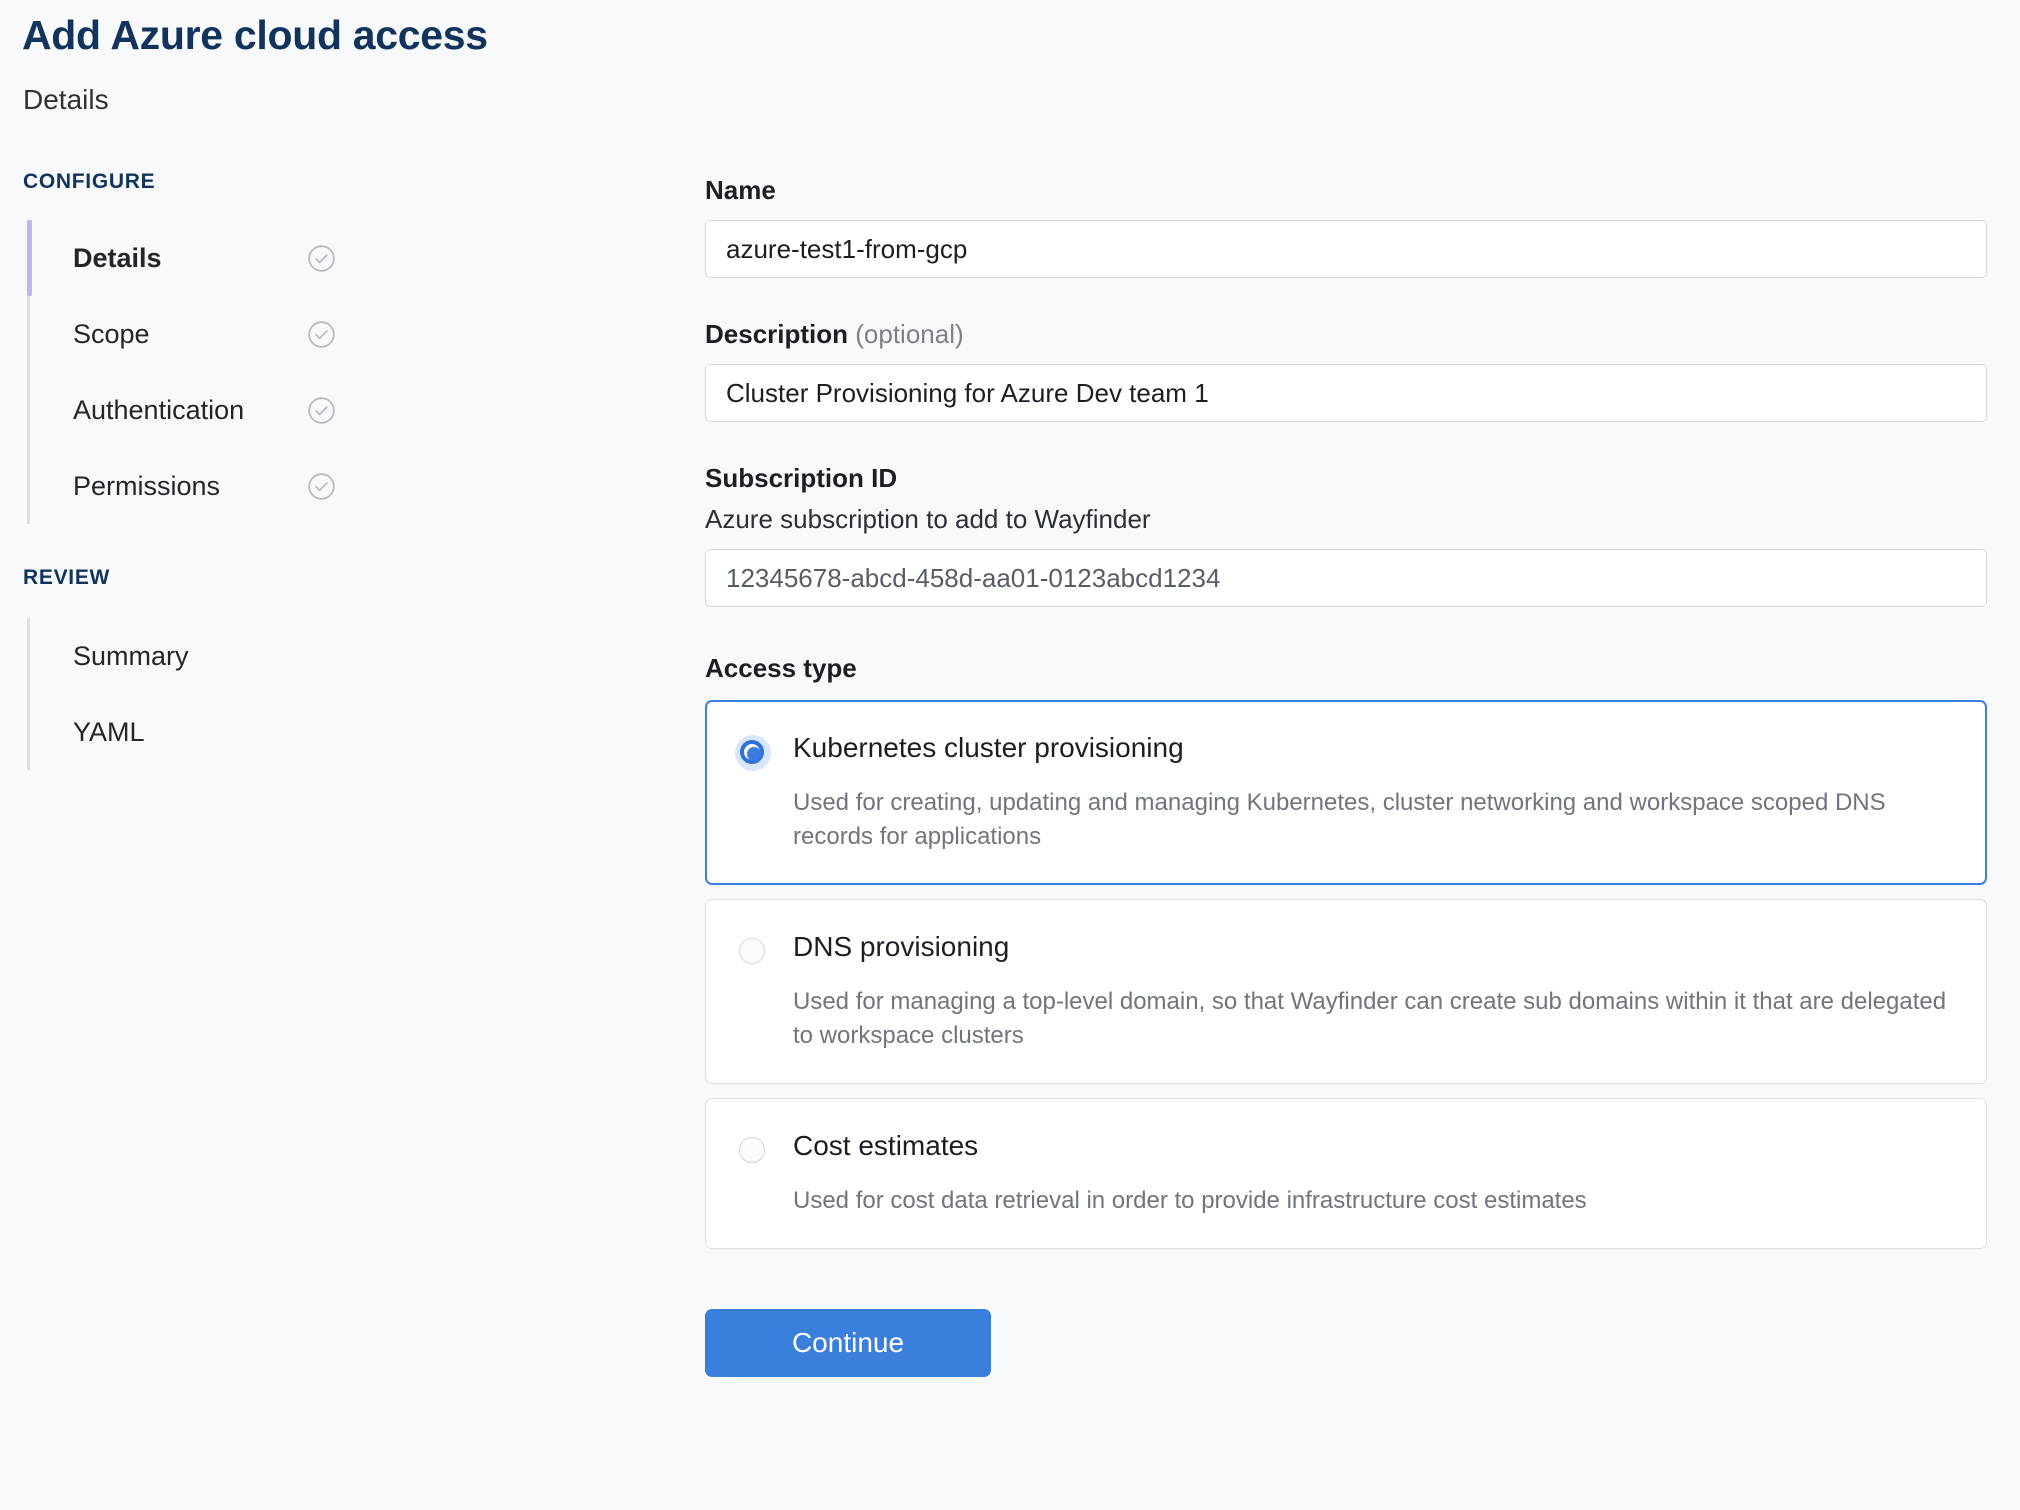 This screenshot has width=2020, height=1510. I want to click on radio-cost-estimates, so click(752, 1150).